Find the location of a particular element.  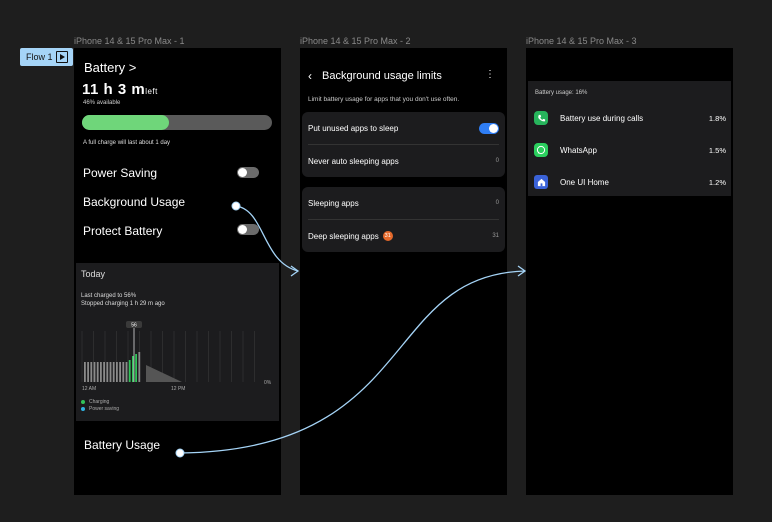

screen2-header: ‹ Background usage limits is located at coordinates (375, 76).